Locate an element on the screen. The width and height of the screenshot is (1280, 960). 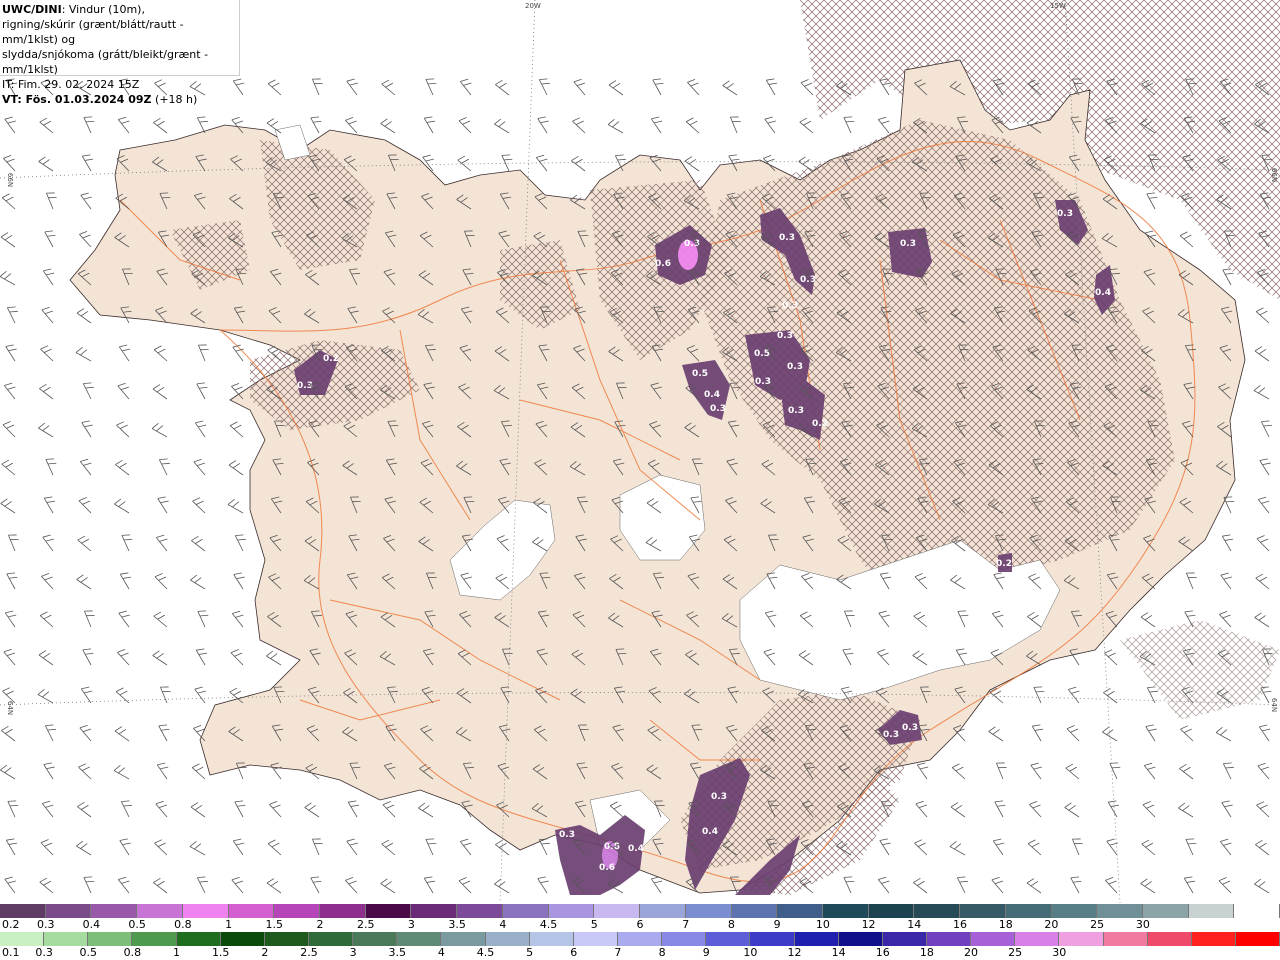
info-line-1: UWC/DINI: Vindur (10m), is located at coordinates (120, 9).